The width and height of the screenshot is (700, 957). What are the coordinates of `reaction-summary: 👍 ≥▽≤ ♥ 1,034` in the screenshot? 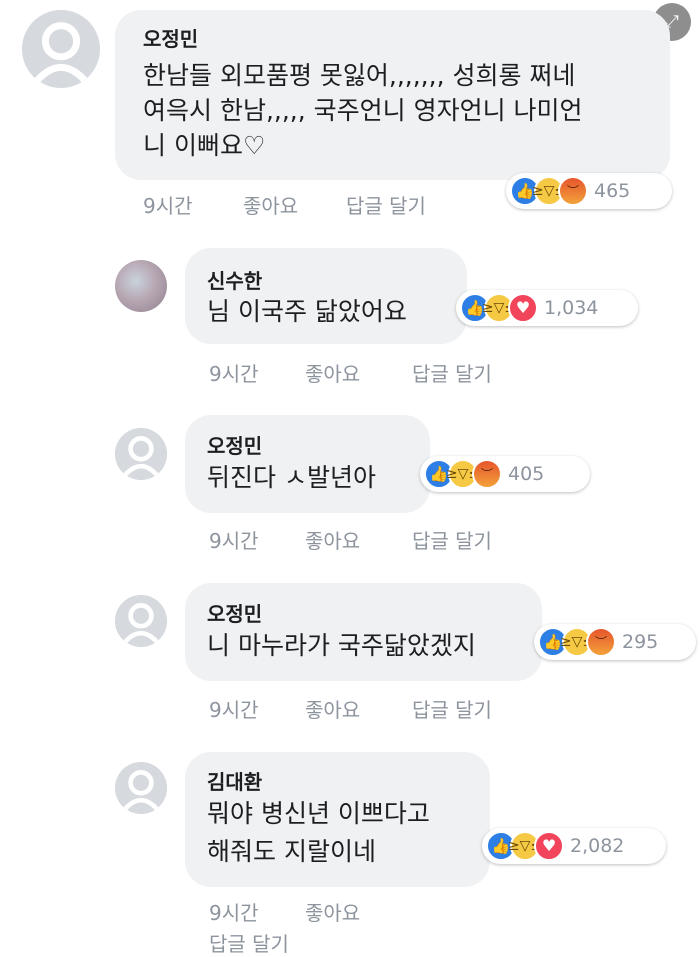 It's located at (547, 308).